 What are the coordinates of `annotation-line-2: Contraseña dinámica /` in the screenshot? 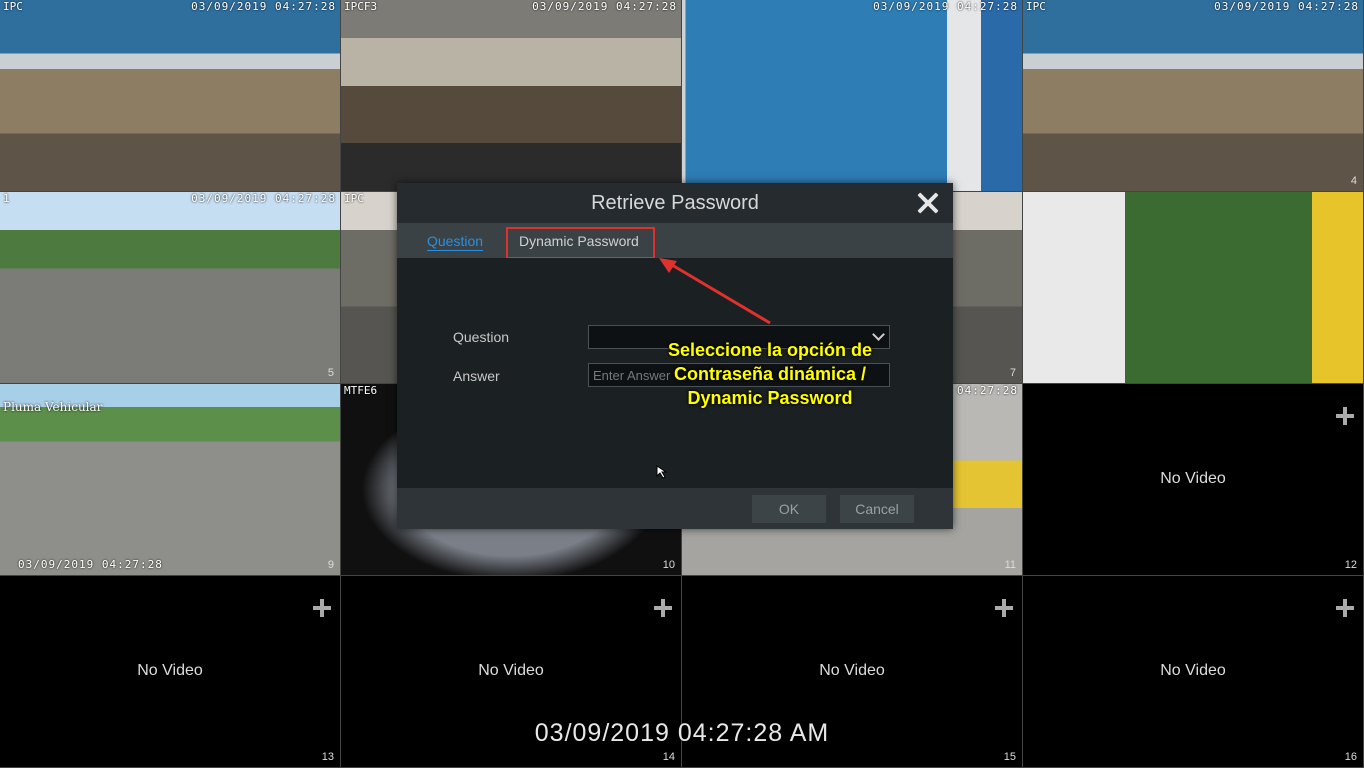 It's located at (770, 374).